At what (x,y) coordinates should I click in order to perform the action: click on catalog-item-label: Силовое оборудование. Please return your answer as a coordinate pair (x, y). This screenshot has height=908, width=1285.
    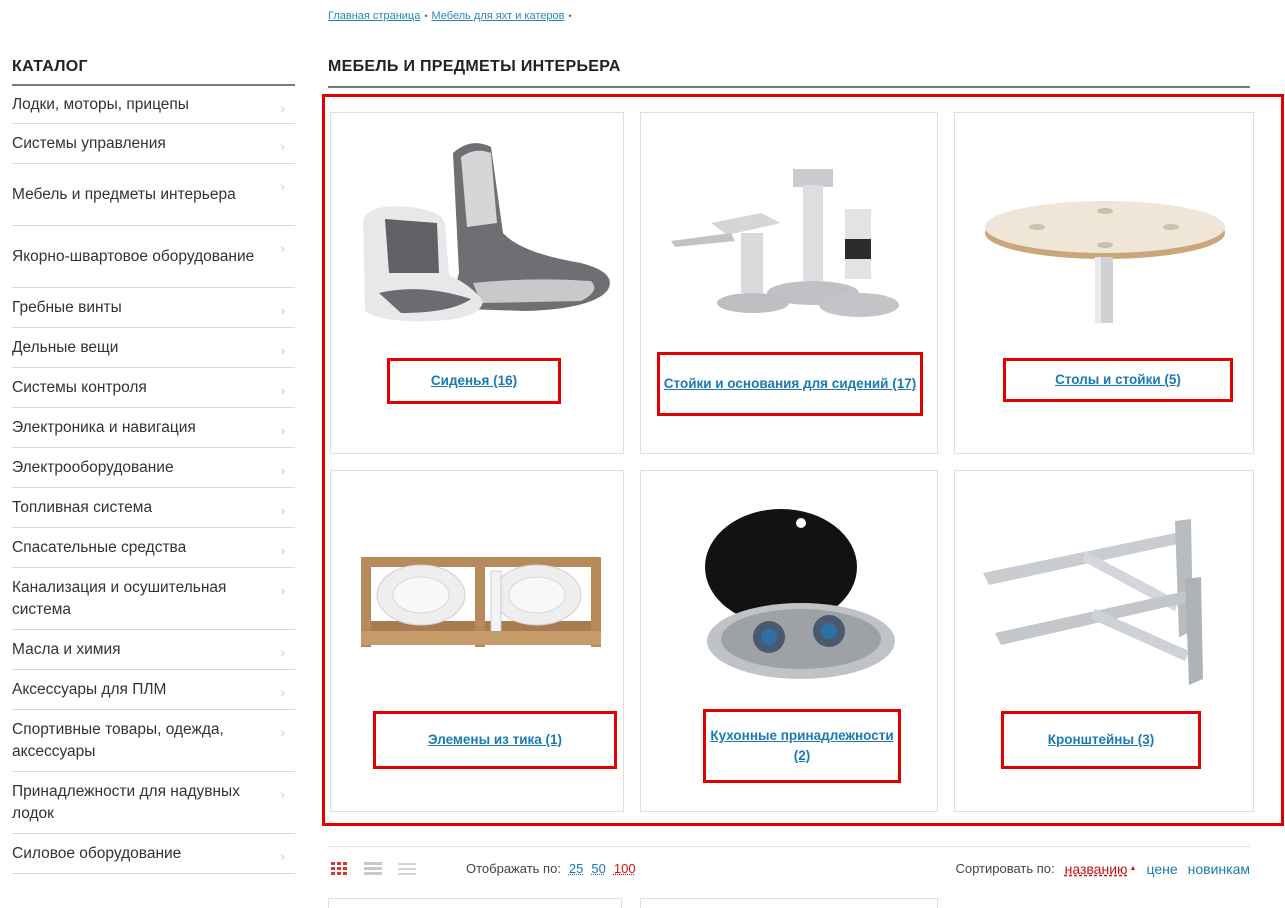
    Looking at the image, I should click on (97, 853).